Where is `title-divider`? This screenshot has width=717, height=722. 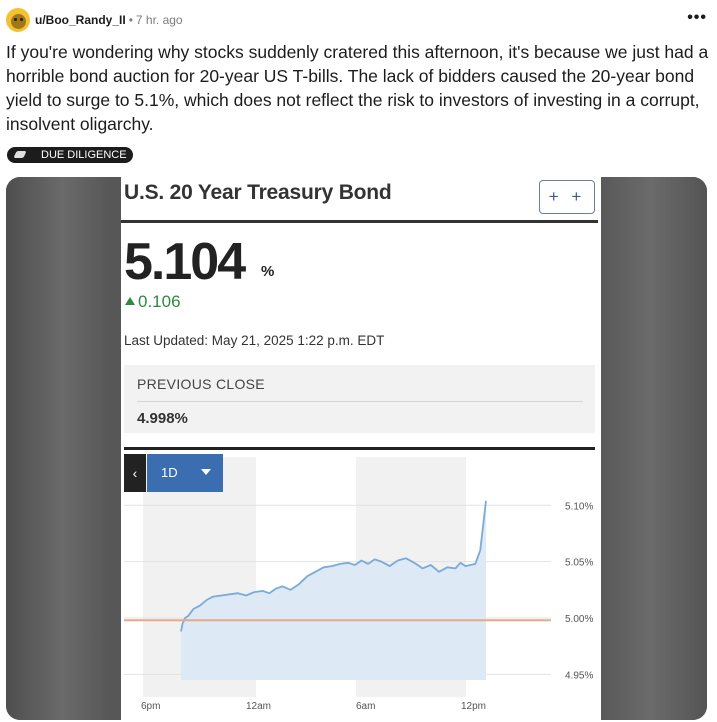
title-divider is located at coordinates (359, 221).